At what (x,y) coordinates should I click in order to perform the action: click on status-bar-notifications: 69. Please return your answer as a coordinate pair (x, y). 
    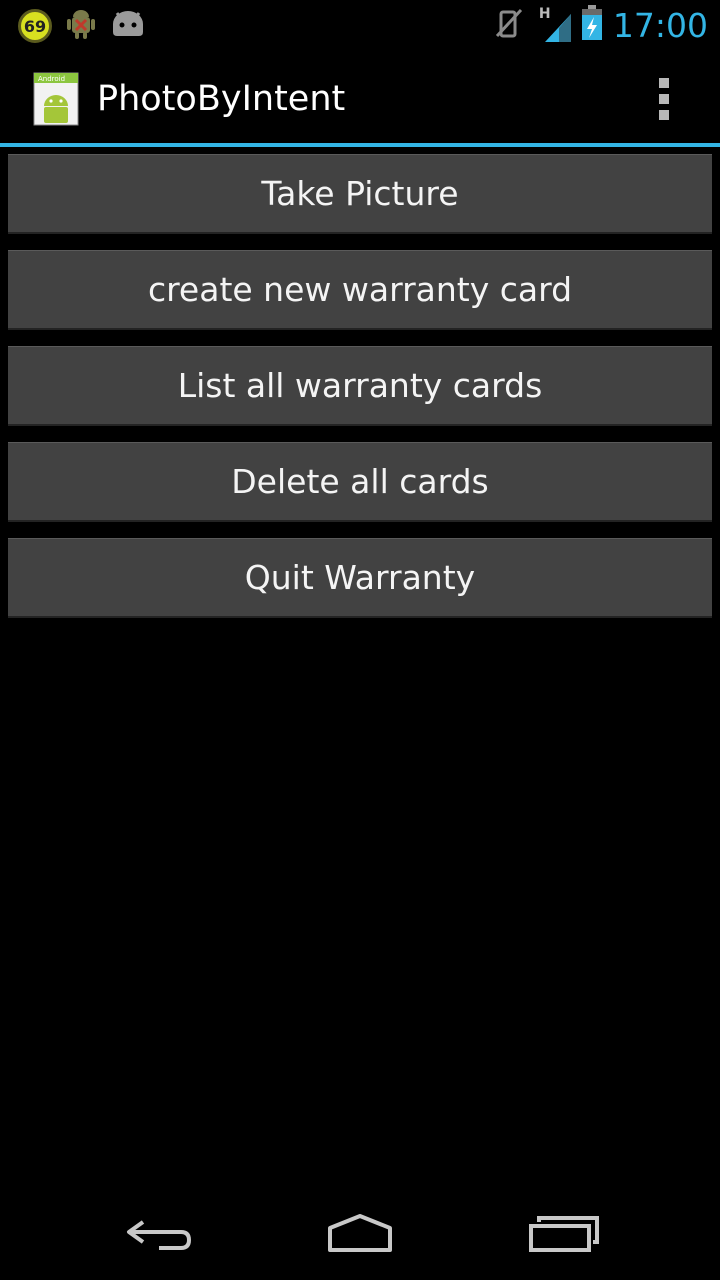
    Looking at the image, I should click on (82, 26).